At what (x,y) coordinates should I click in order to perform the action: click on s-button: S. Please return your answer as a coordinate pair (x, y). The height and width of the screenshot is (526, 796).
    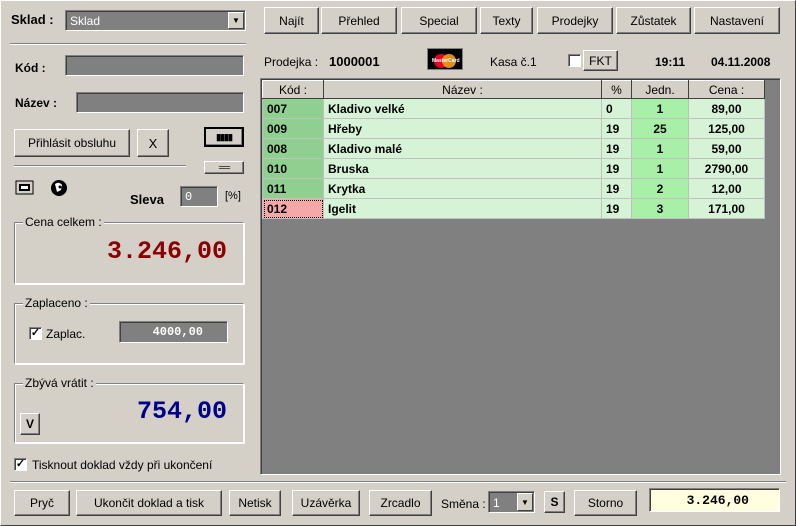
    Looking at the image, I should click on (554, 502).